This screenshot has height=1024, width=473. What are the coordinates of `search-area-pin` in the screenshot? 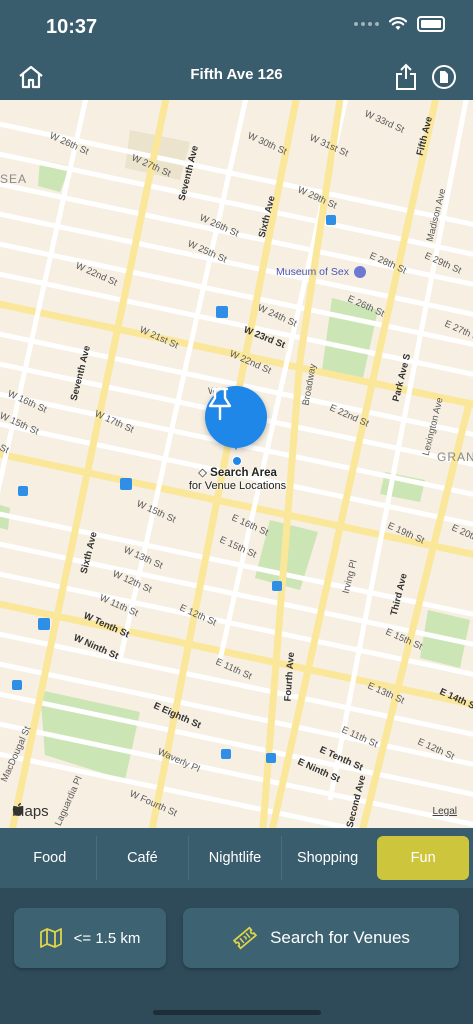 It's located at (236, 417).